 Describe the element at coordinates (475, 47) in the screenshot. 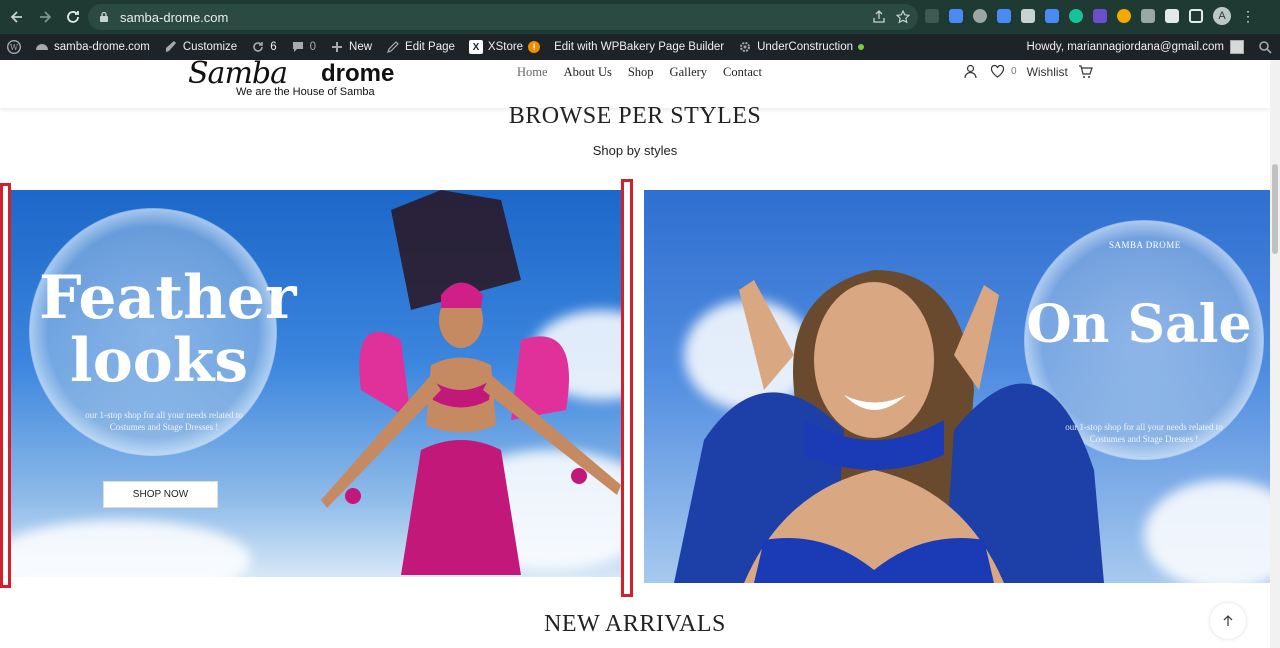

I see `xstore-icon: X` at that location.